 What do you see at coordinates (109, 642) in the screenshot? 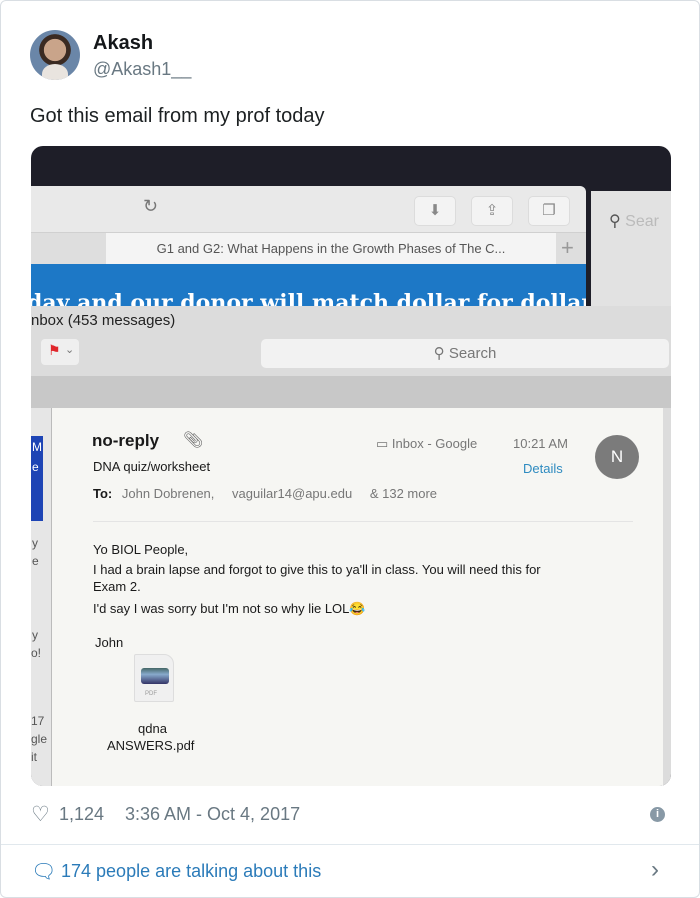
I see `signature: John` at bounding box center [109, 642].